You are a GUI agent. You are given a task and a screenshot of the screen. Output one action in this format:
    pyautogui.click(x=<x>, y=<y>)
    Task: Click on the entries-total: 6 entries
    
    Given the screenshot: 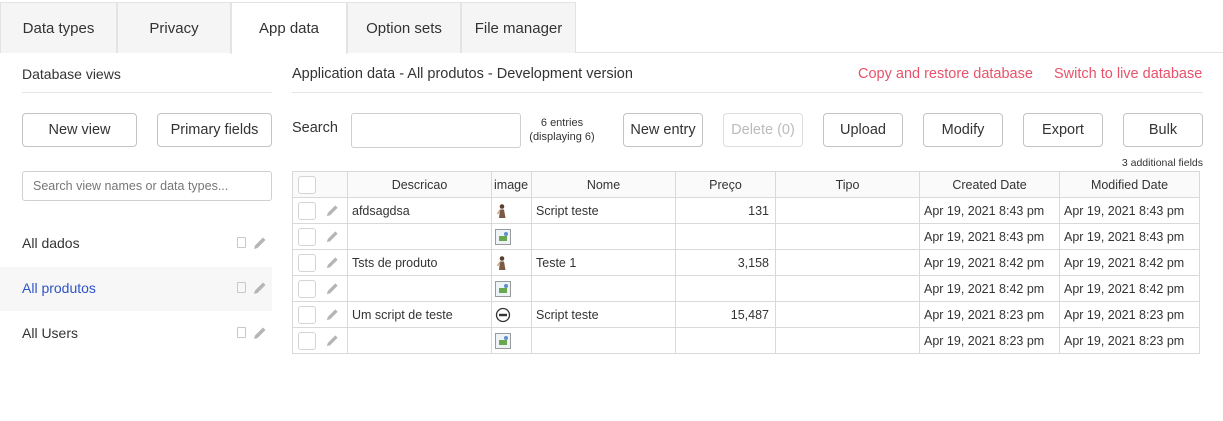 What is the action you would take?
    pyautogui.click(x=562, y=123)
    